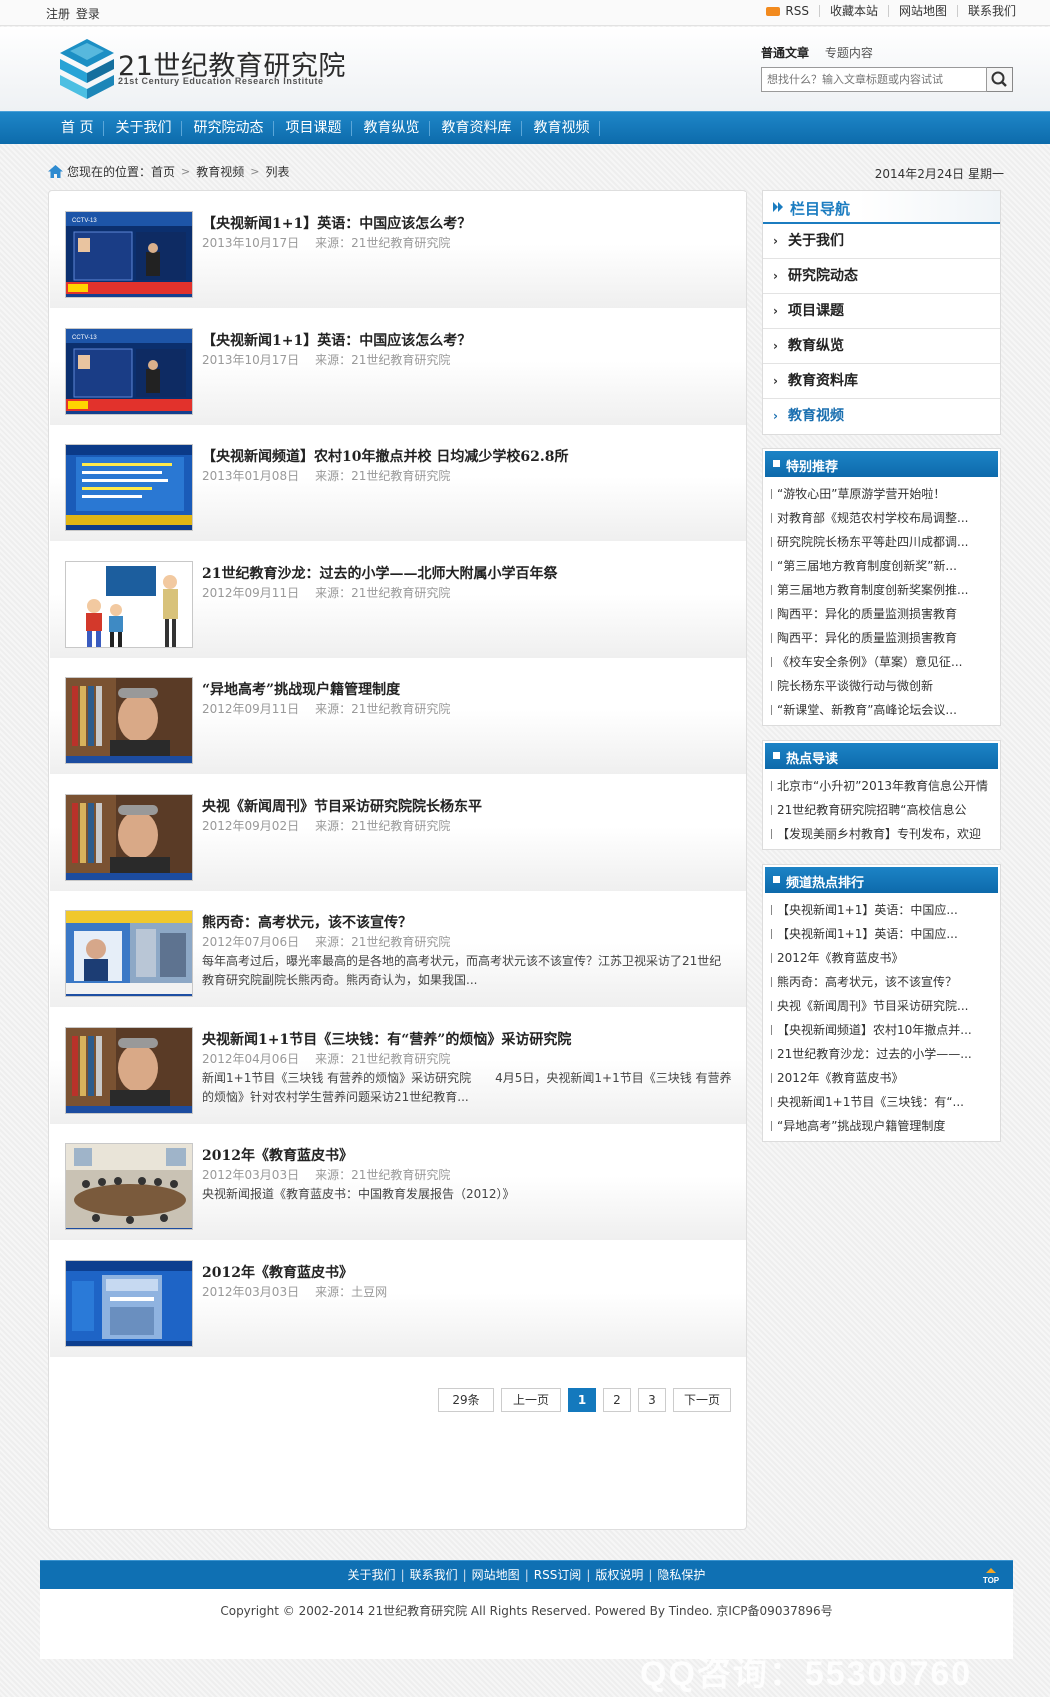 The width and height of the screenshot is (1050, 1697). Describe the element at coordinates (531, 1400) in the screenshot. I see `prev-page-button: 上一页` at that location.